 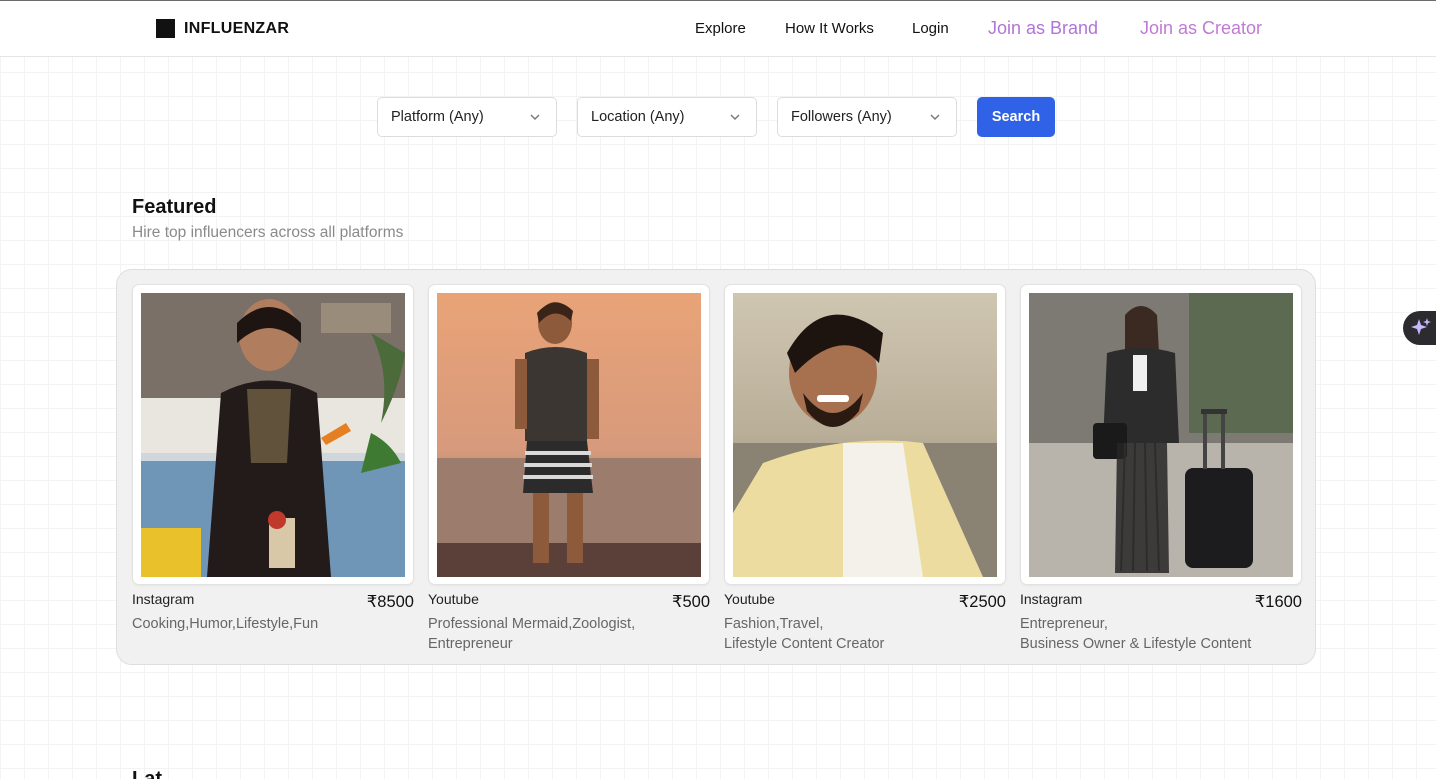 I want to click on creator-price: ₹8500, so click(x=390, y=602).